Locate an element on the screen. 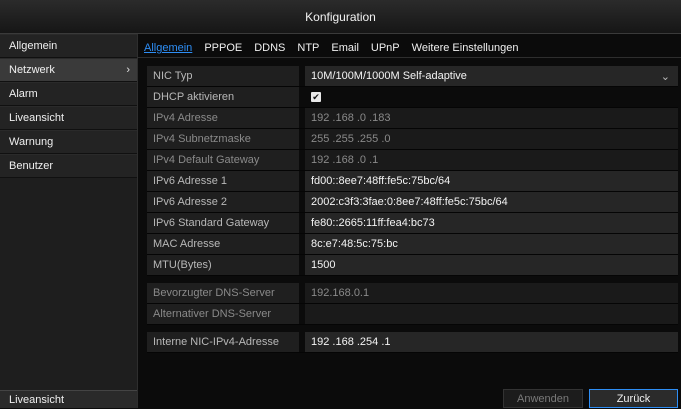  mtu-label: MTU(Bytes) is located at coordinates (223, 265).